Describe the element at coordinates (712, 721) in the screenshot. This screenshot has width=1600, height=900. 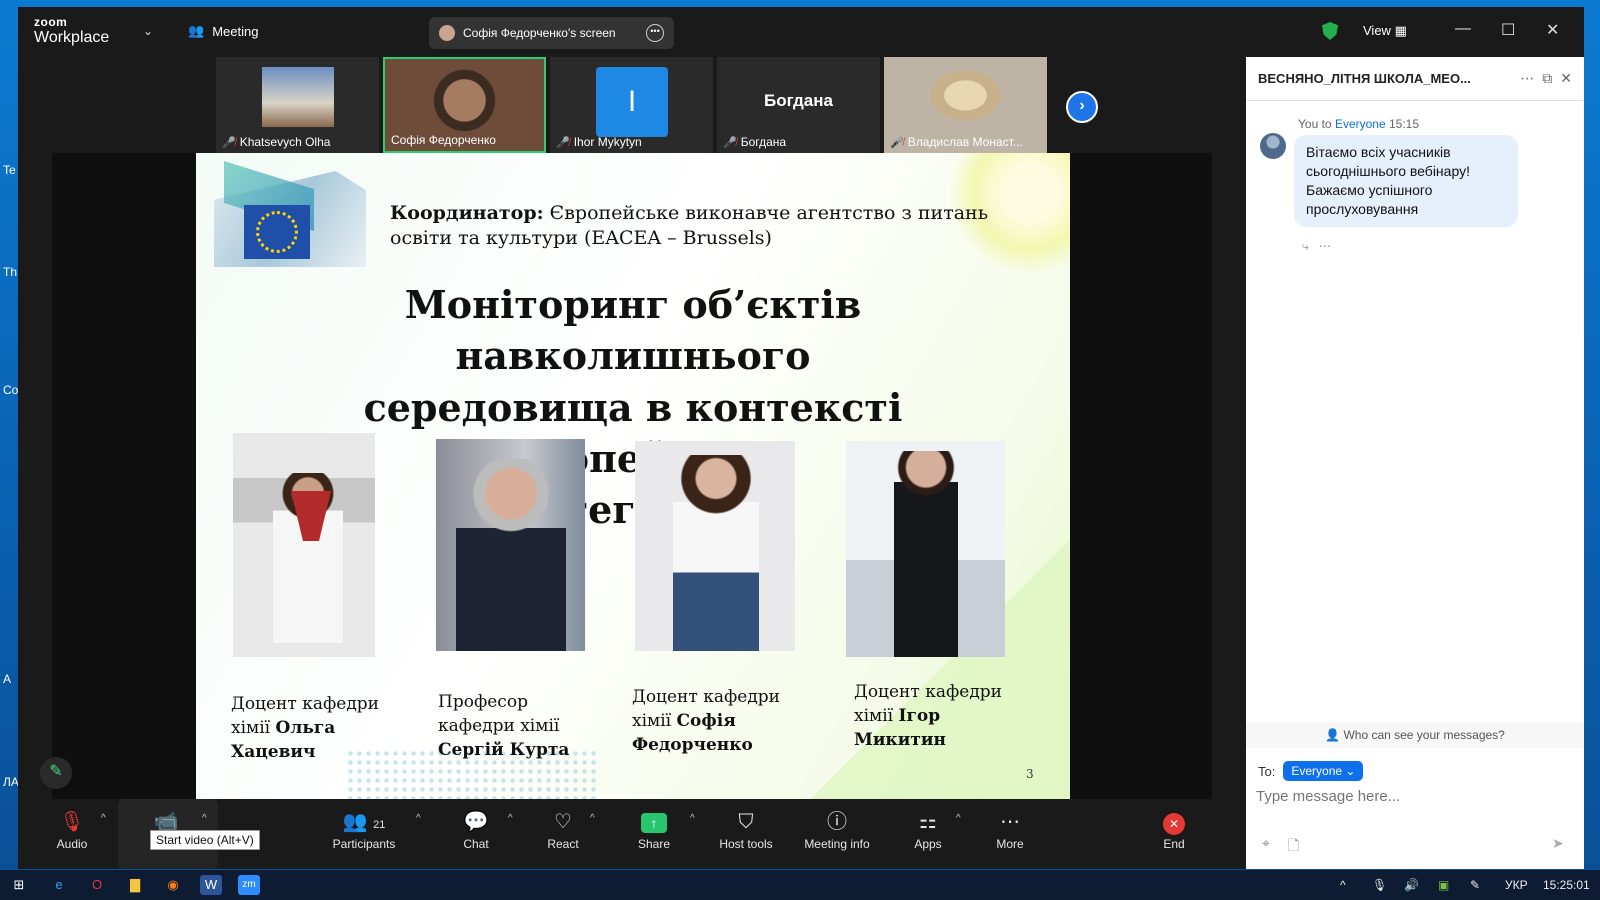
I see `person-caption: Доцент кафедри хімії Софія Федорченко` at that location.